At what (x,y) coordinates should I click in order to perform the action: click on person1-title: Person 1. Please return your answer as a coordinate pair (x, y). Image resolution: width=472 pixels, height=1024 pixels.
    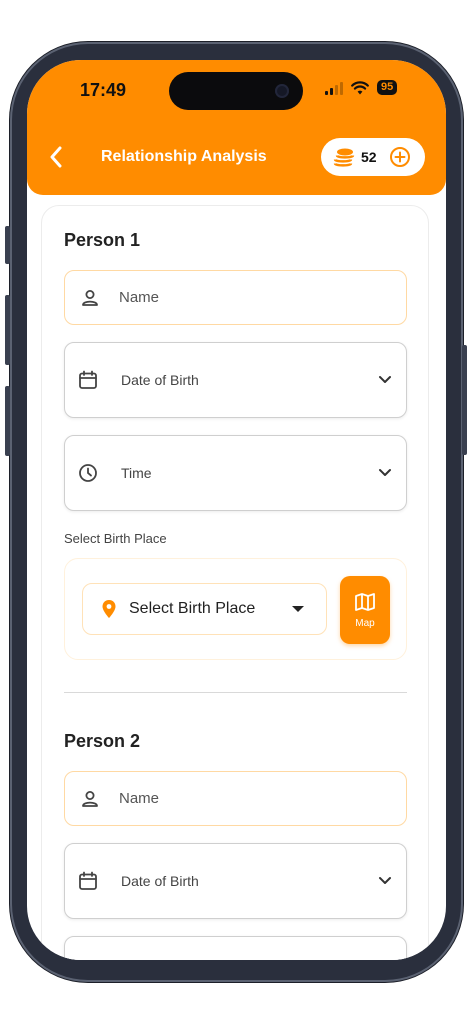
    Looking at the image, I should click on (102, 240).